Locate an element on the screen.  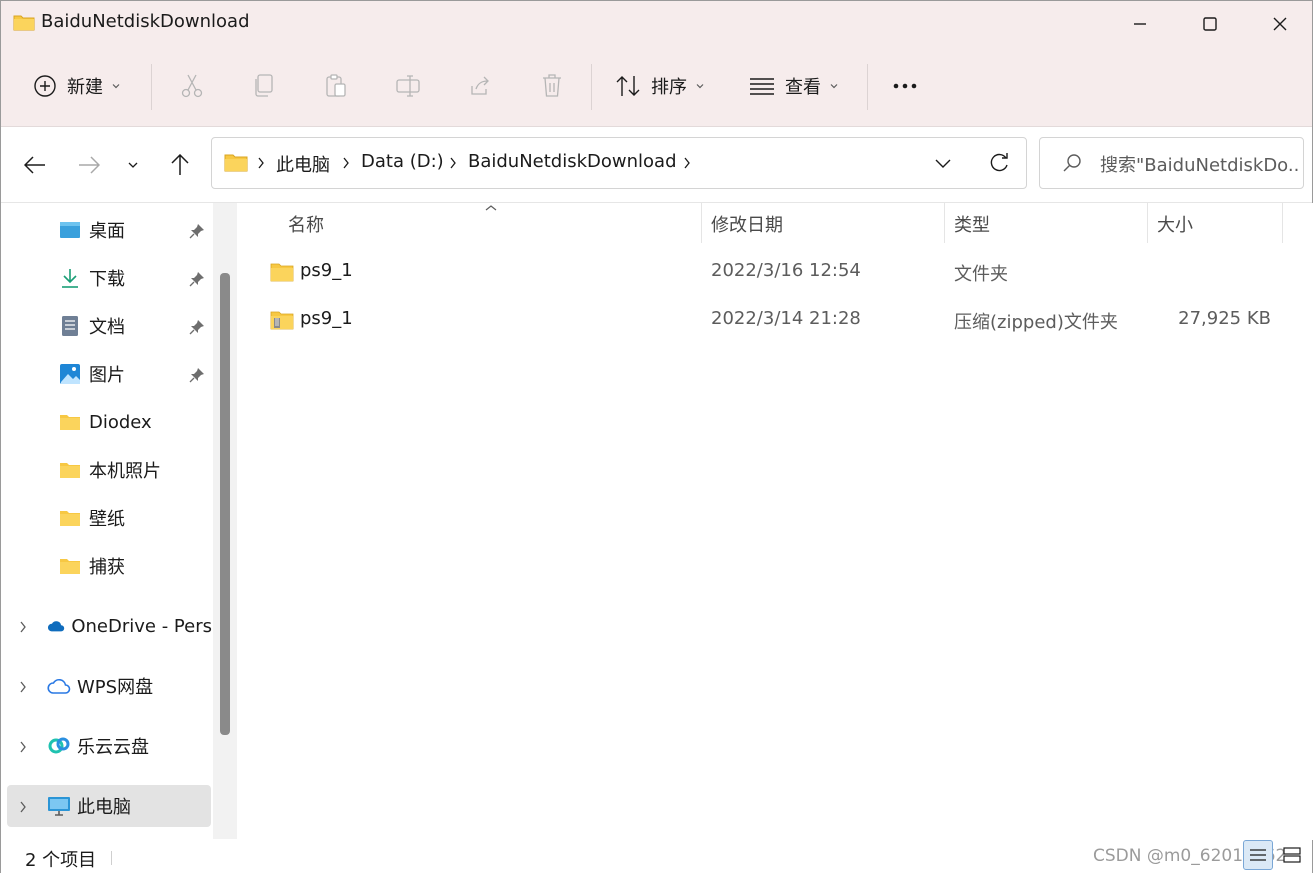
rename-button is located at coordinates (408, 86).